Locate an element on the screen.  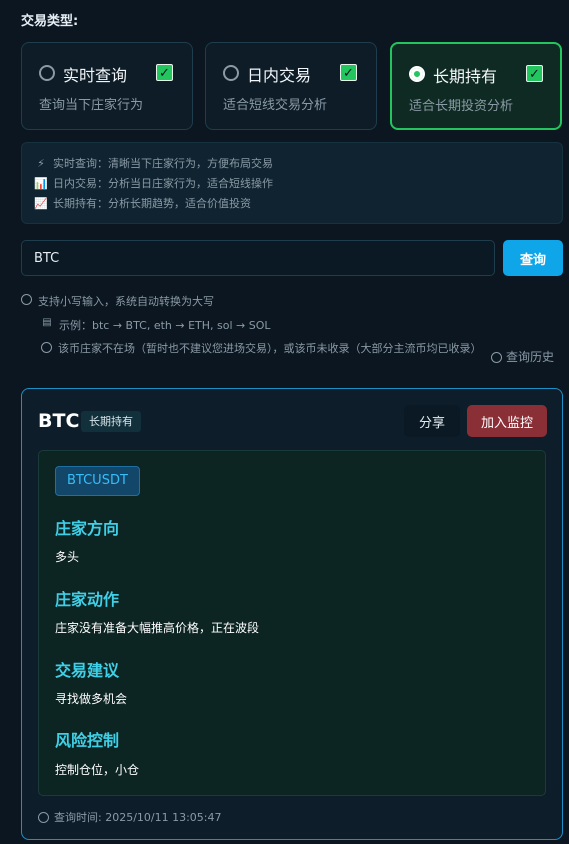
trade-type-realtime: 实时查询 ✓ 查询当下庄家行为 is located at coordinates (107, 86).